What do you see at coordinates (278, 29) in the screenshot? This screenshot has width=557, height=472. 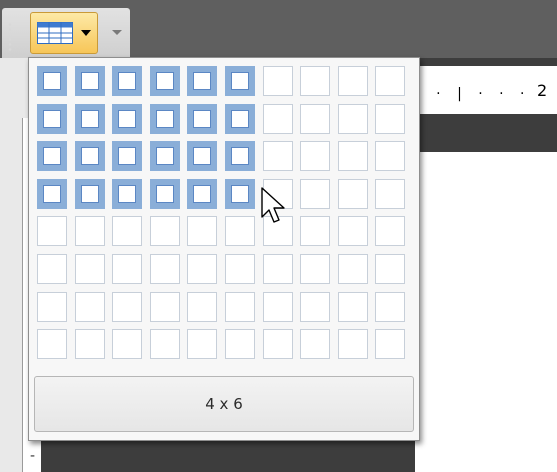 I see `toolbar` at bounding box center [278, 29].